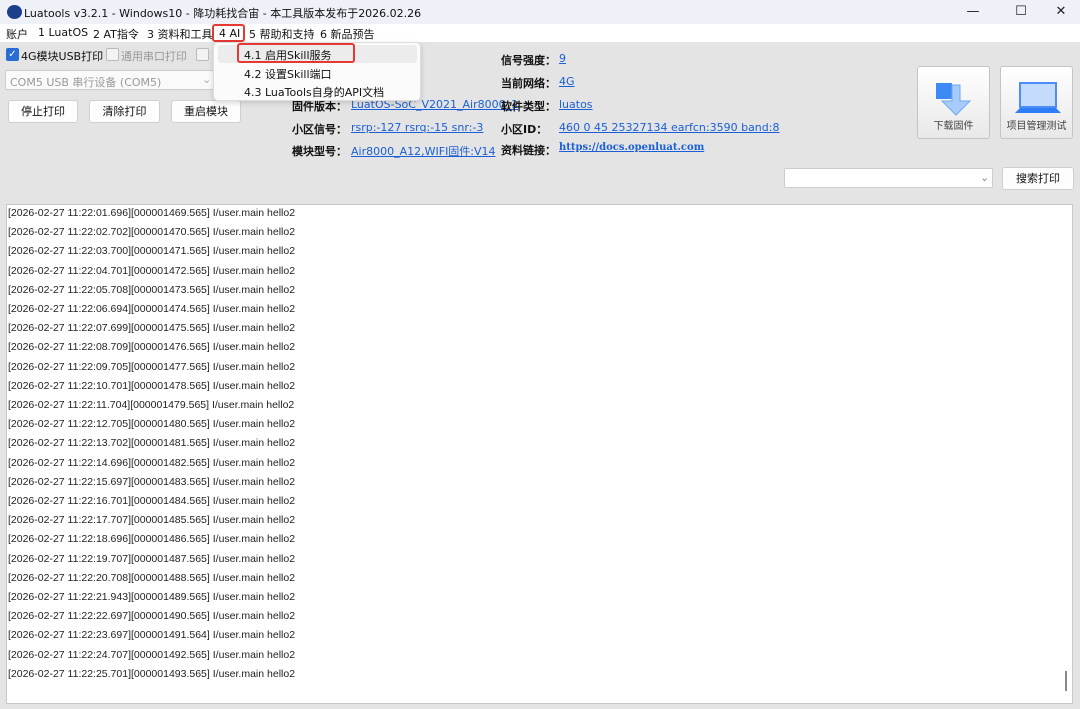 The width and height of the screenshot is (1080, 709). Describe the element at coordinates (288, 74) in the screenshot. I see `menu-item-skill-port: 4.2 设置Skill端口` at that location.